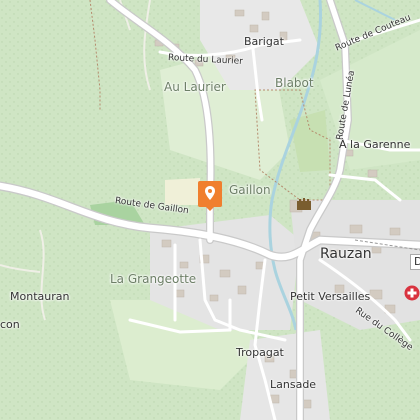 The height and width of the screenshot is (420, 420). What do you see at coordinates (250, 190) in the screenshot?
I see `place-label-gaillon: Gaillon` at bounding box center [250, 190].